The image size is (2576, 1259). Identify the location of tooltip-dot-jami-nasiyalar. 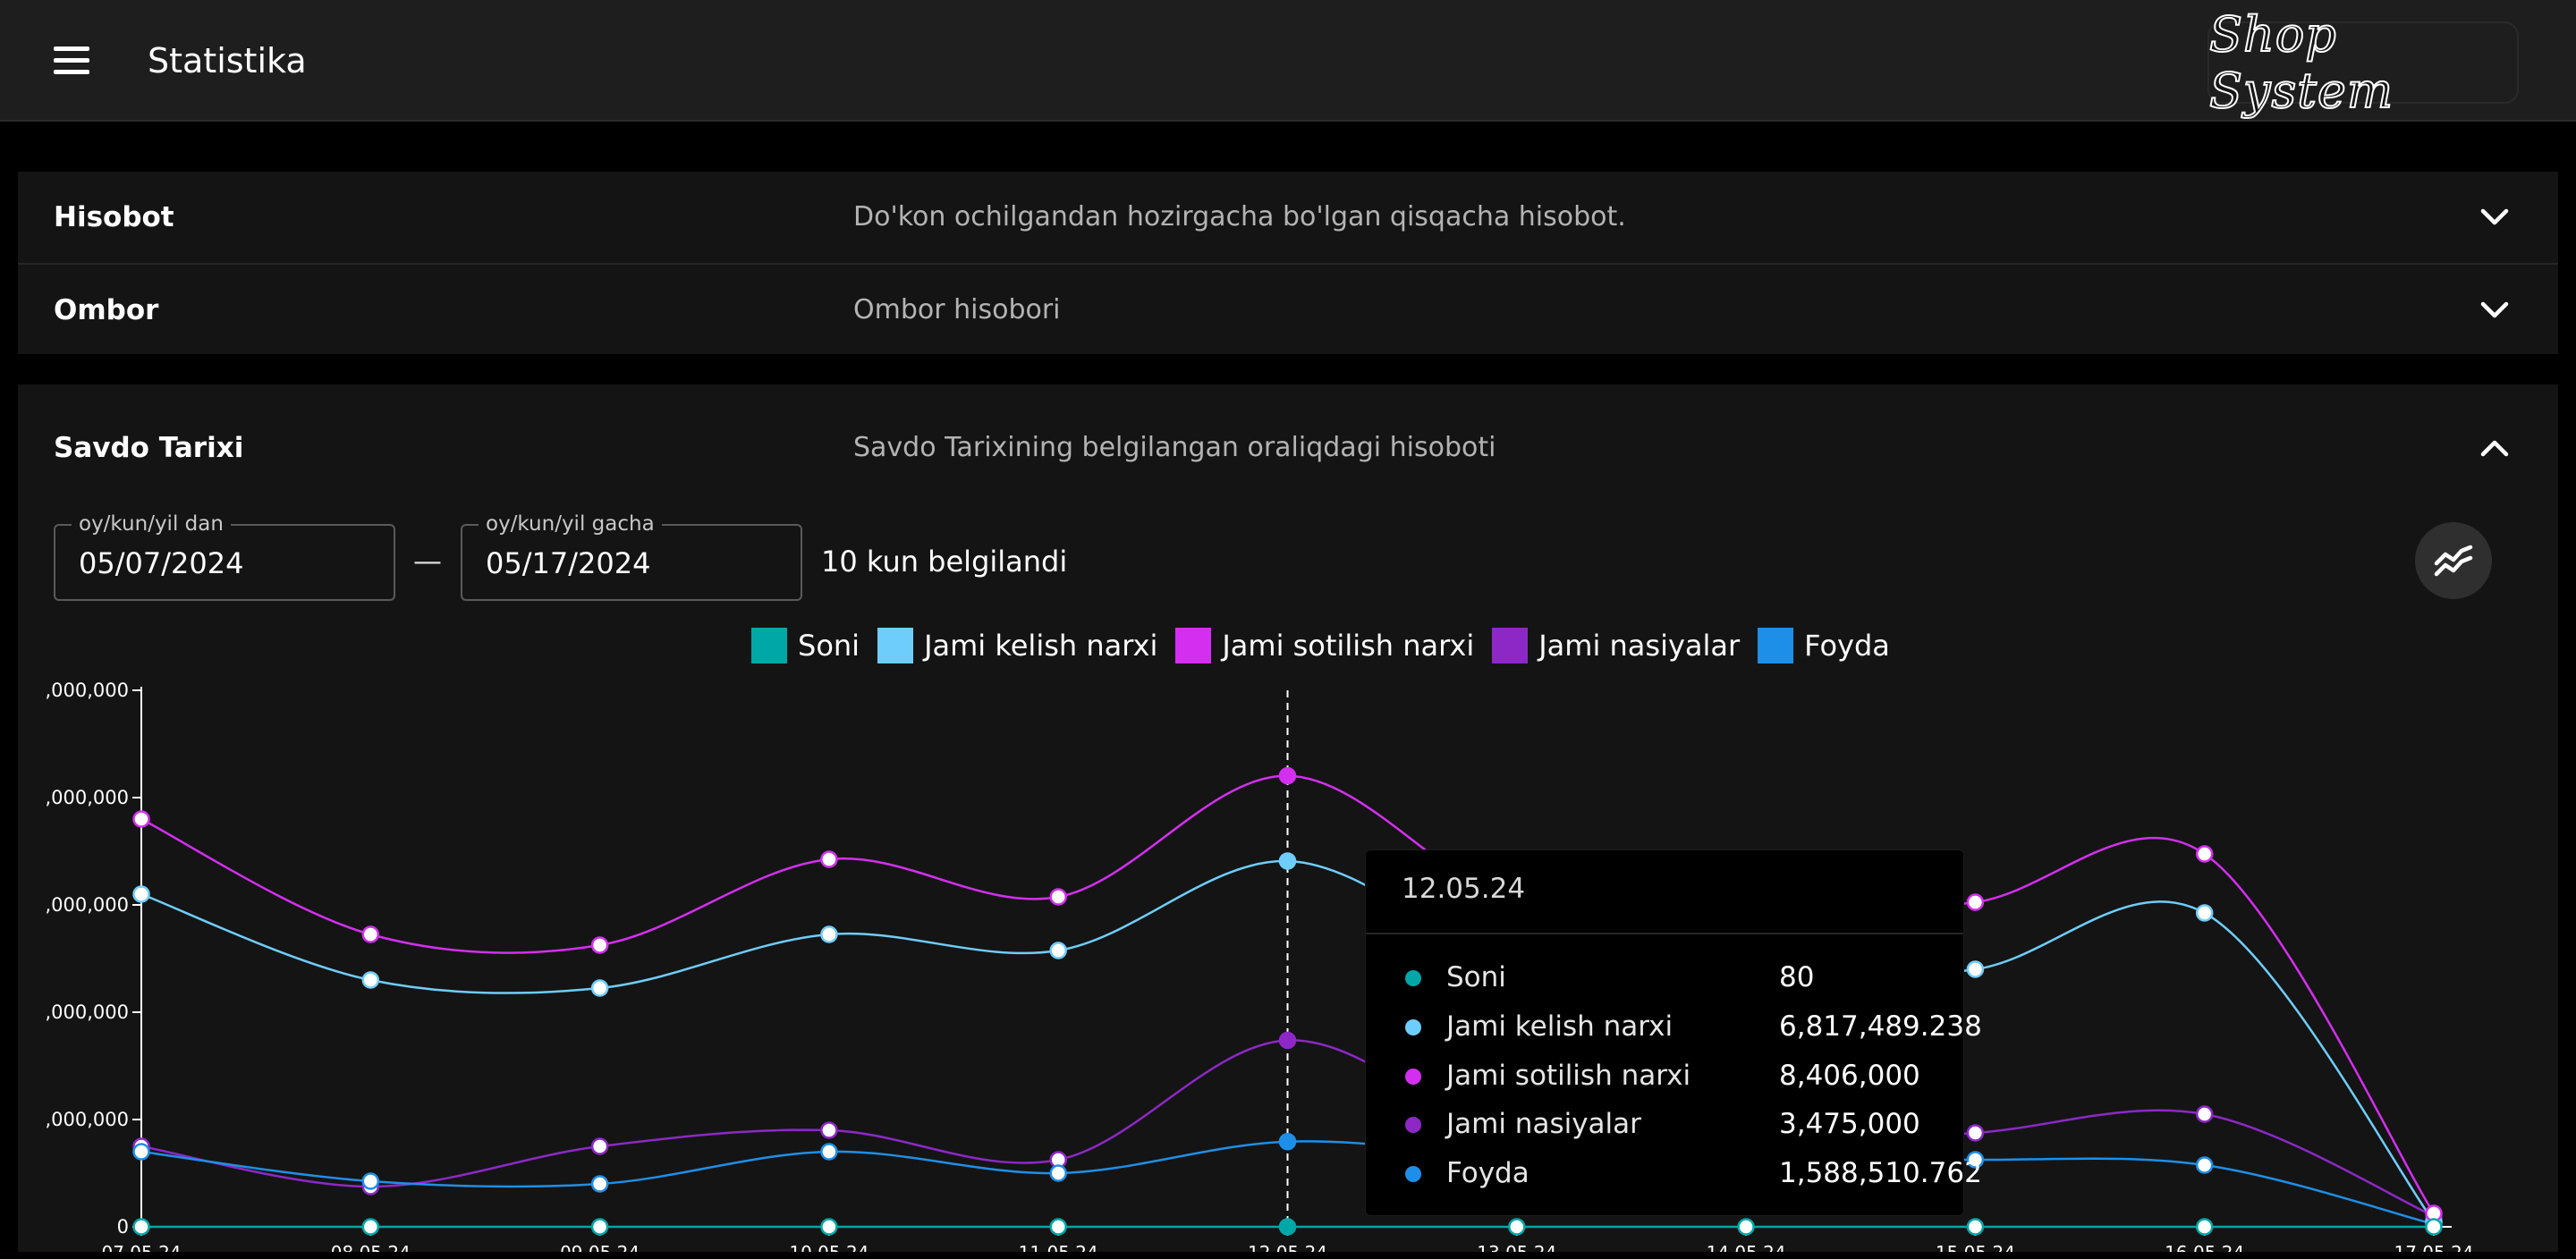
(1413, 1125).